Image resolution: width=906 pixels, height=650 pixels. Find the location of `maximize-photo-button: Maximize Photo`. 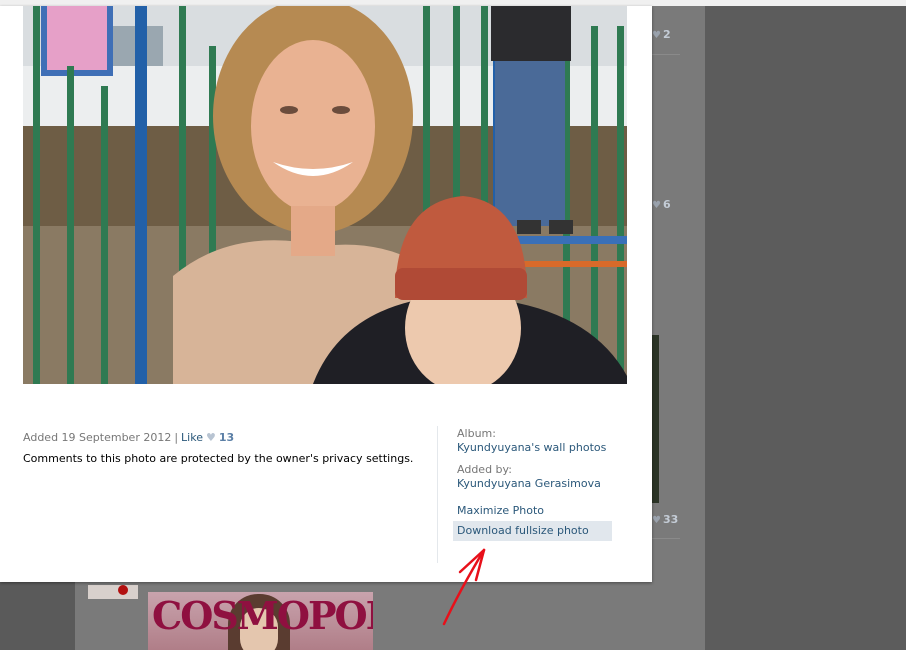

maximize-photo-button: Maximize Photo is located at coordinates (532, 511).